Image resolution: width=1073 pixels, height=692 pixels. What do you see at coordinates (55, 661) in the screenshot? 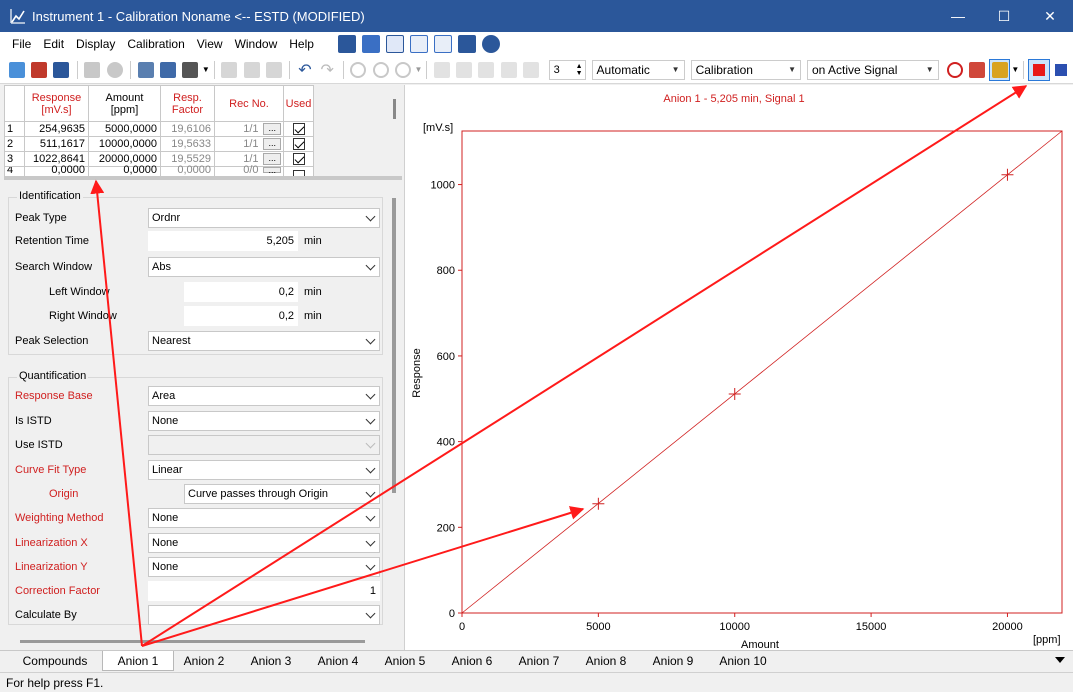
I see `tab-compounds: Compounds` at bounding box center [55, 661].